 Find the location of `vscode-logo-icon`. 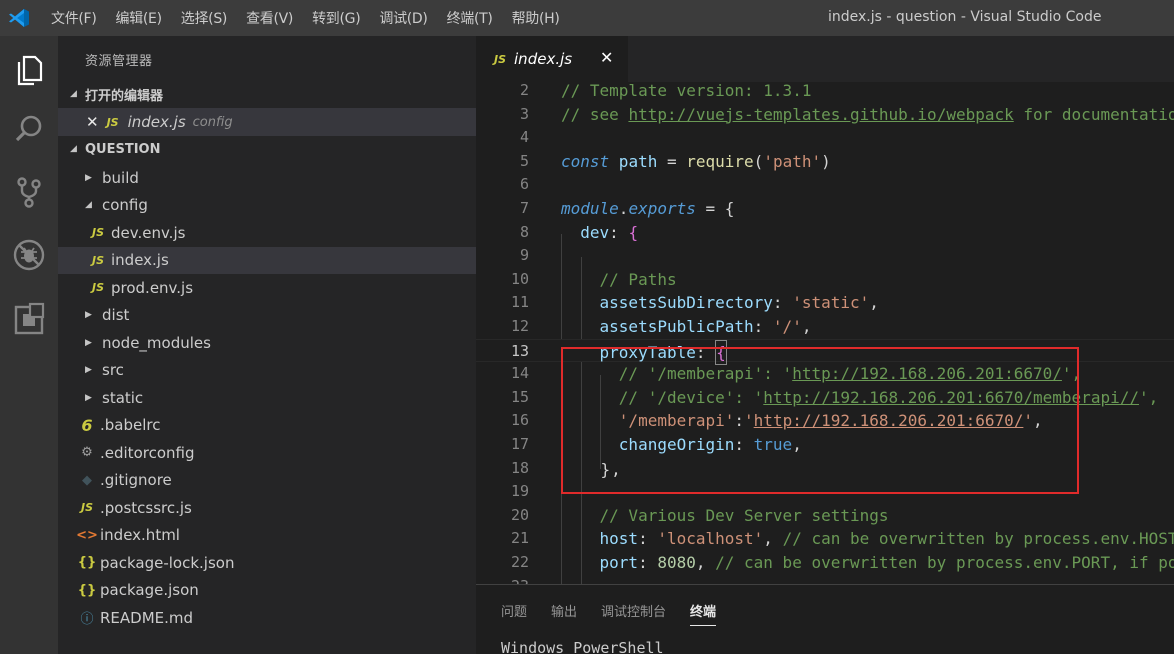

vscode-logo-icon is located at coordinates (19, 18).